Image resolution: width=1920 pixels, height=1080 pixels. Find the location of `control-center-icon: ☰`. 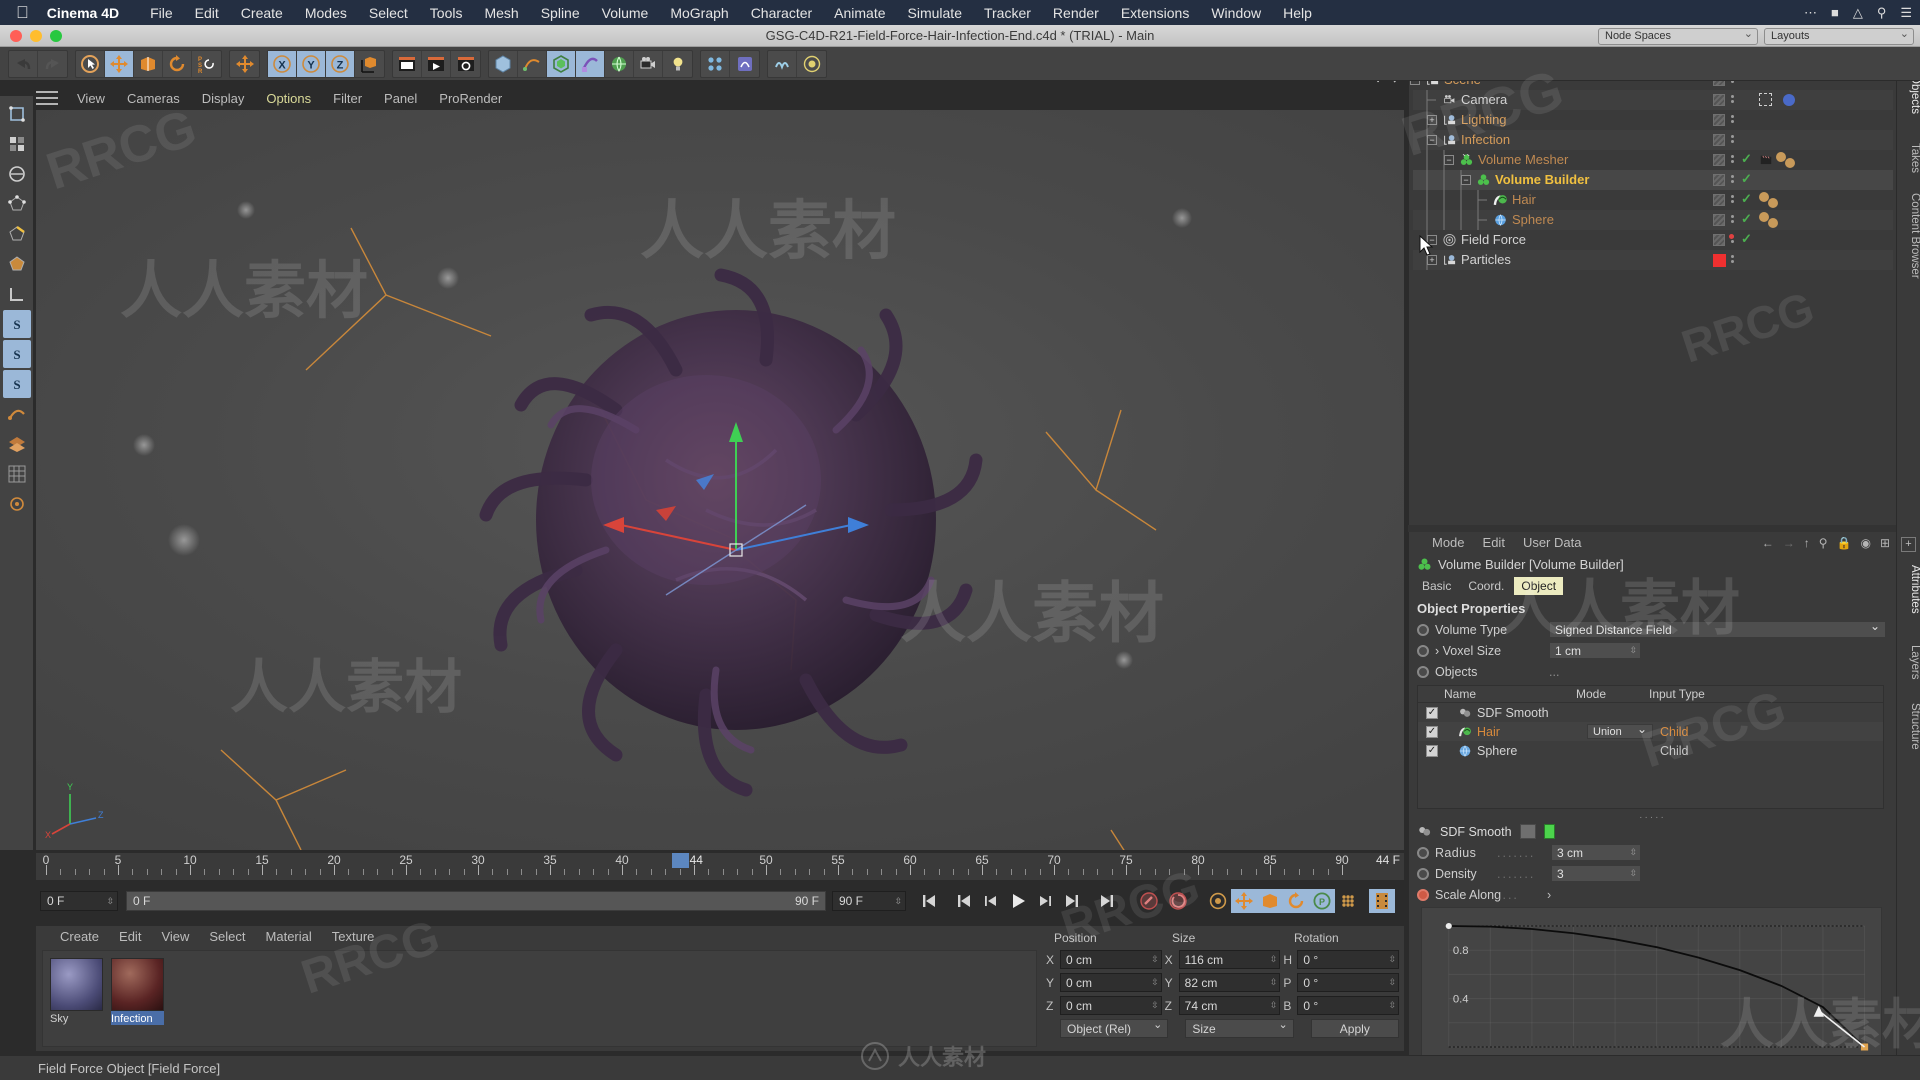

control-center-icon: ☰ is located at coordinates (1906, 13).